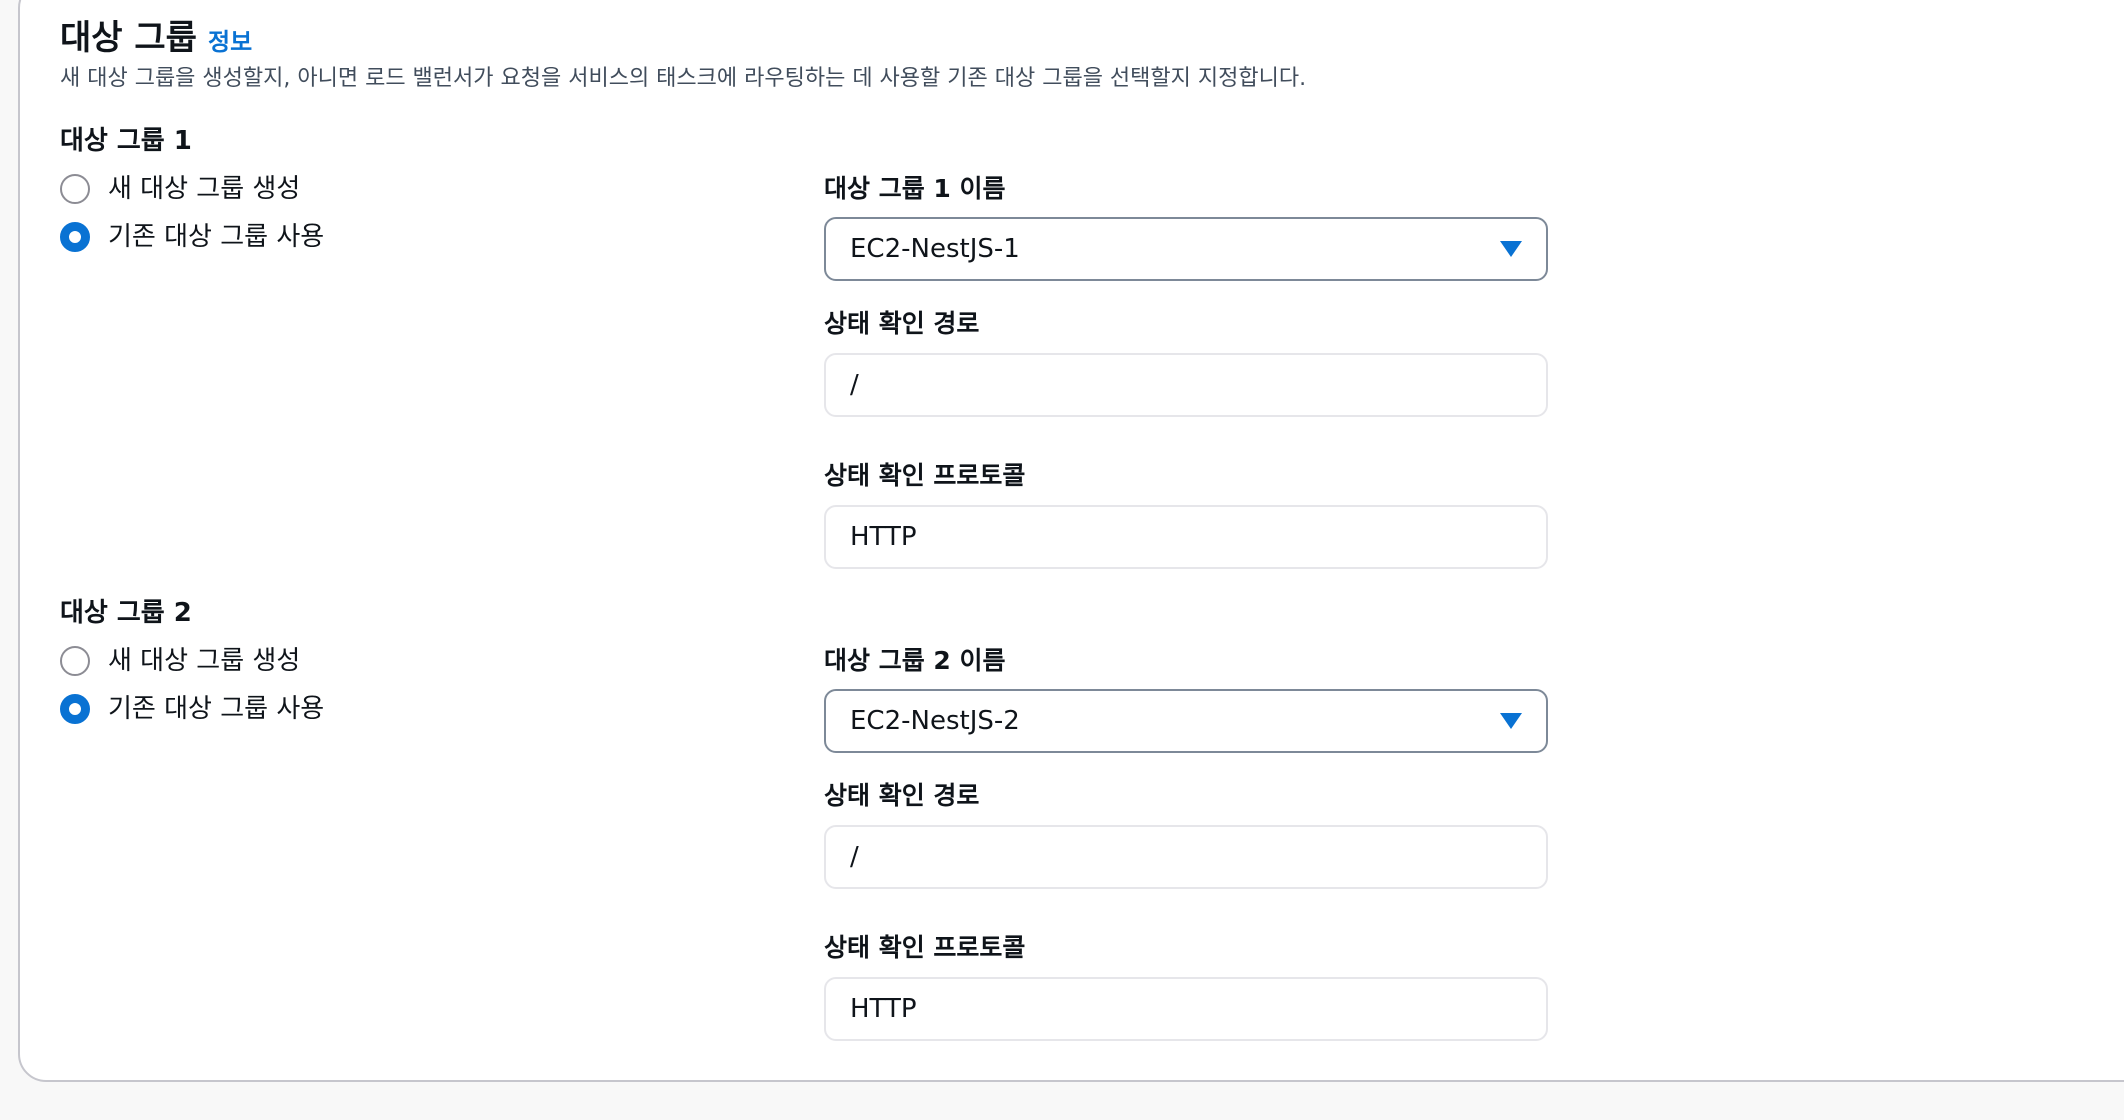 The image size is (2124, 1120). I want to click on group-2-health-protocol-field: HTTP, so click(1186, 1009).